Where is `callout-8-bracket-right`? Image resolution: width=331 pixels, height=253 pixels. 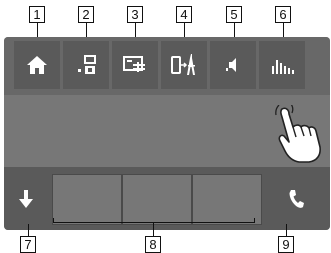
callout-8-bracket-right is located at coordinates (254, 220).